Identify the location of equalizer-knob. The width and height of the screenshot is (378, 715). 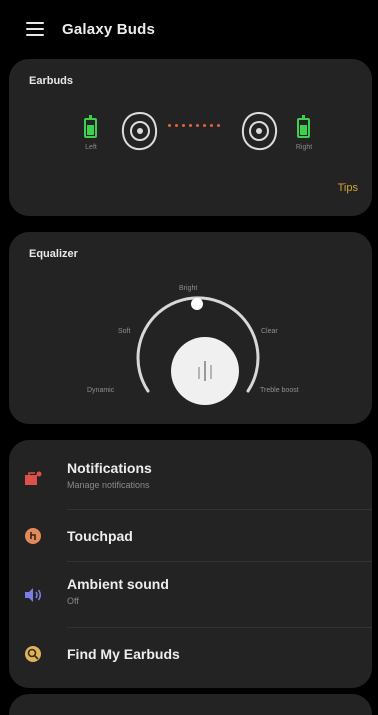
(205, 371).